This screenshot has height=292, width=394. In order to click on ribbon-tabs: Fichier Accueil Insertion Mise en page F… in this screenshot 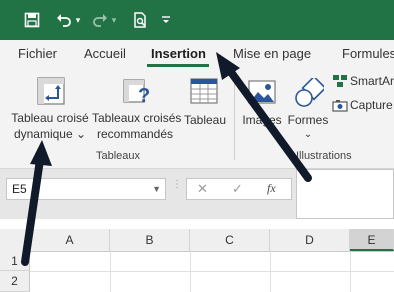, I will do `click(197, 54)`.